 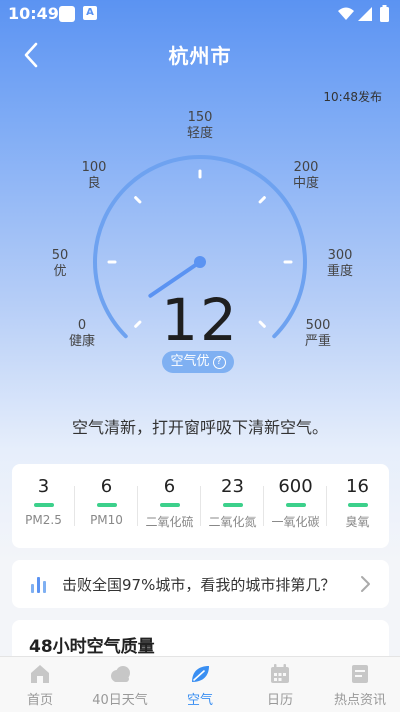 I want to click on calendar-icon, so click(x=280, y=673).